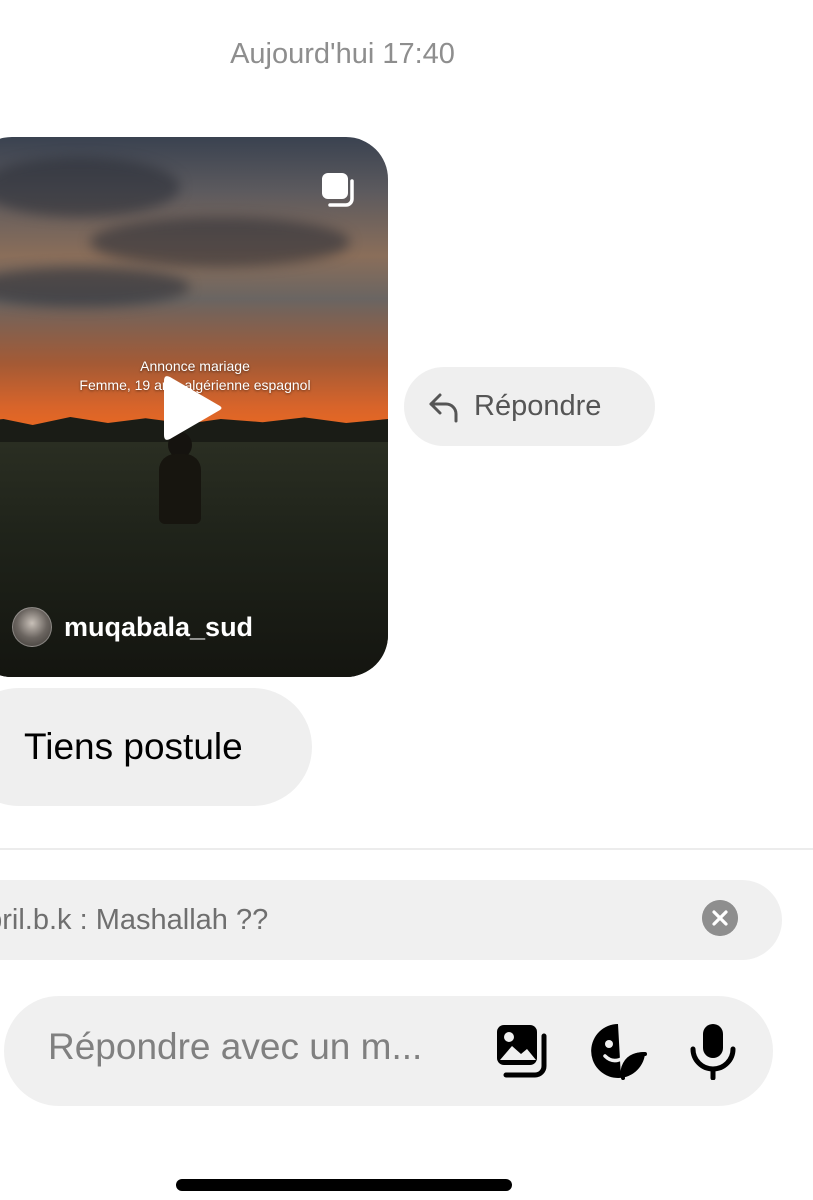 Image resolution: width=813 pixels, height=1200 pixels. What do you see at coordinates (618, 1051) in the screenshot?
I see `sticker-icon` at bounding box center [618, 1051].